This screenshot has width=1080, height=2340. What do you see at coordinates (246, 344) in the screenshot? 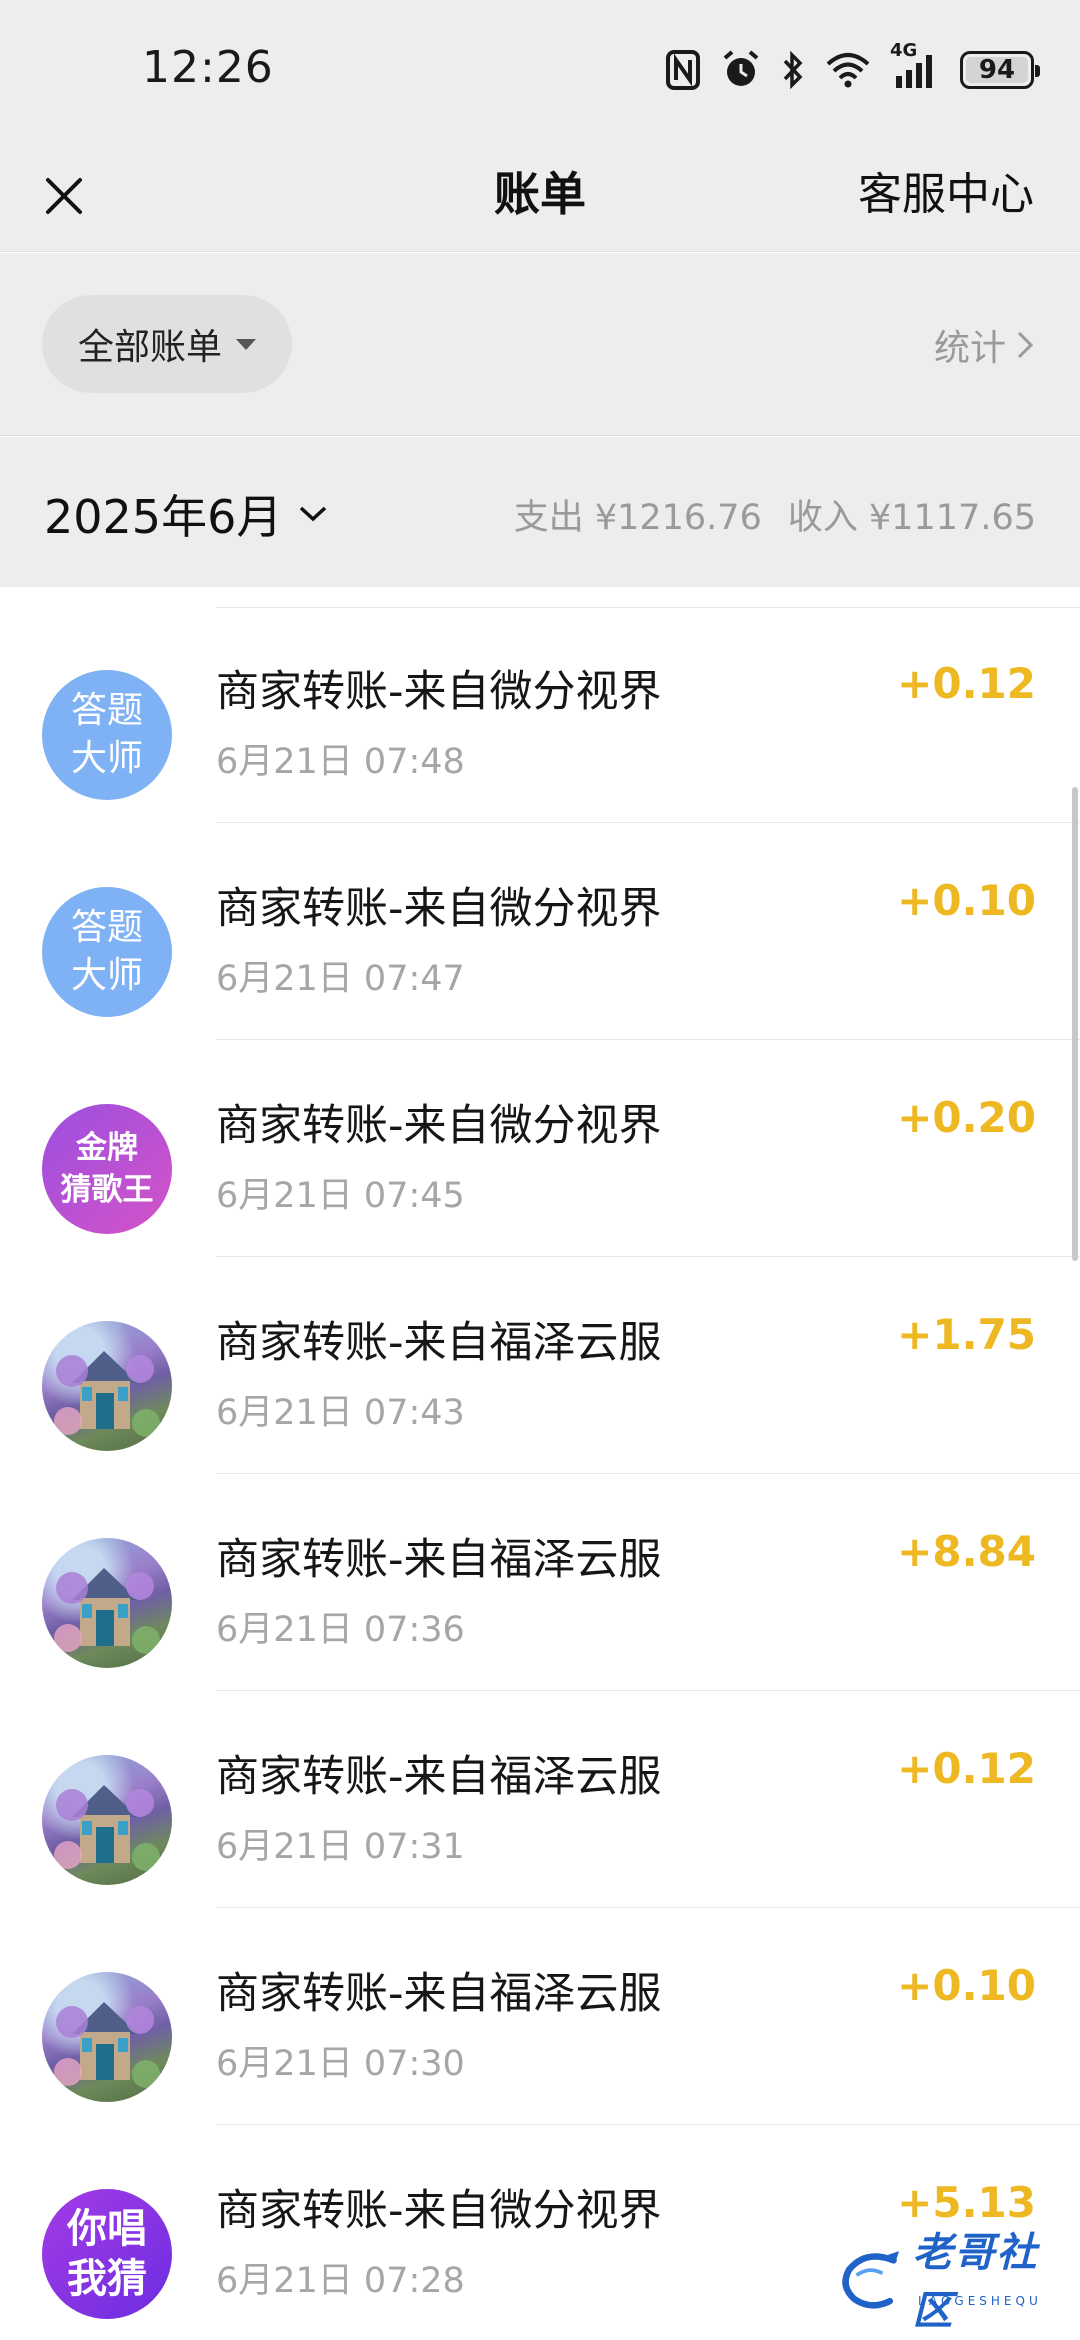
I see `caret-down-icon` at bounding box center [246, 344].